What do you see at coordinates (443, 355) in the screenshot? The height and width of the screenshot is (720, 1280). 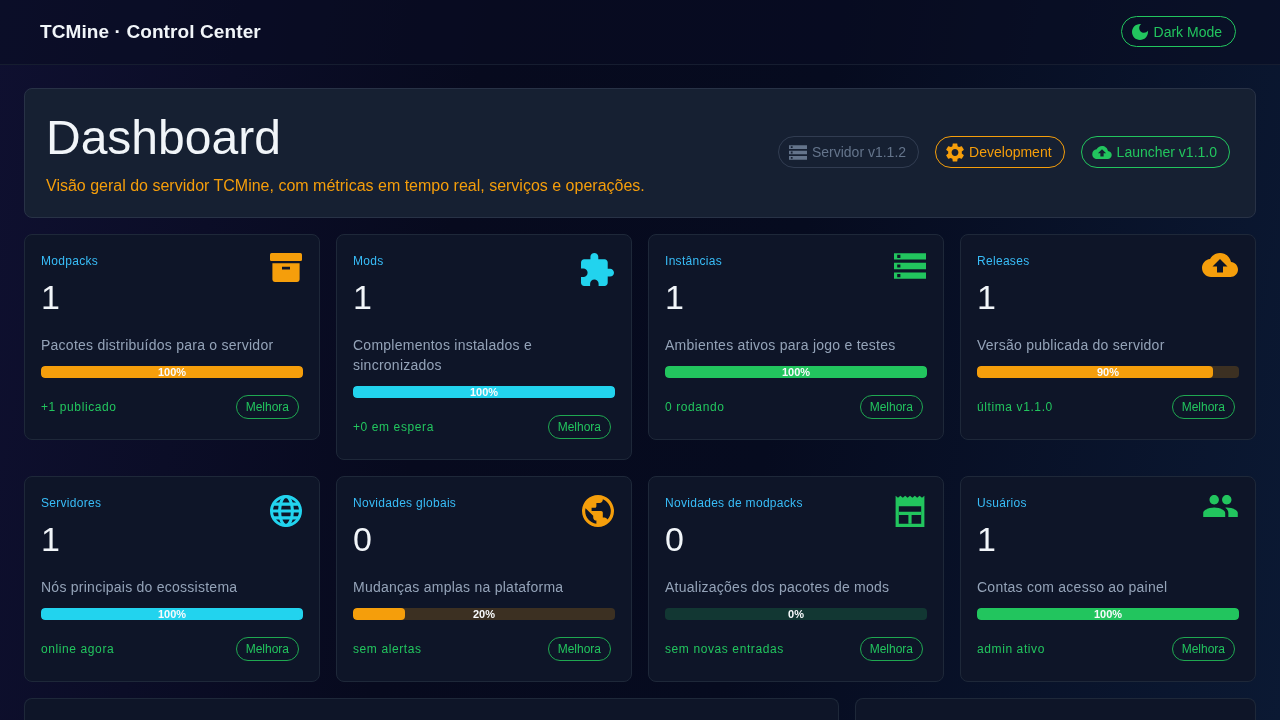 I see `card-description: Complementos instalados e sincronizados` at bounding box center [443, 355].